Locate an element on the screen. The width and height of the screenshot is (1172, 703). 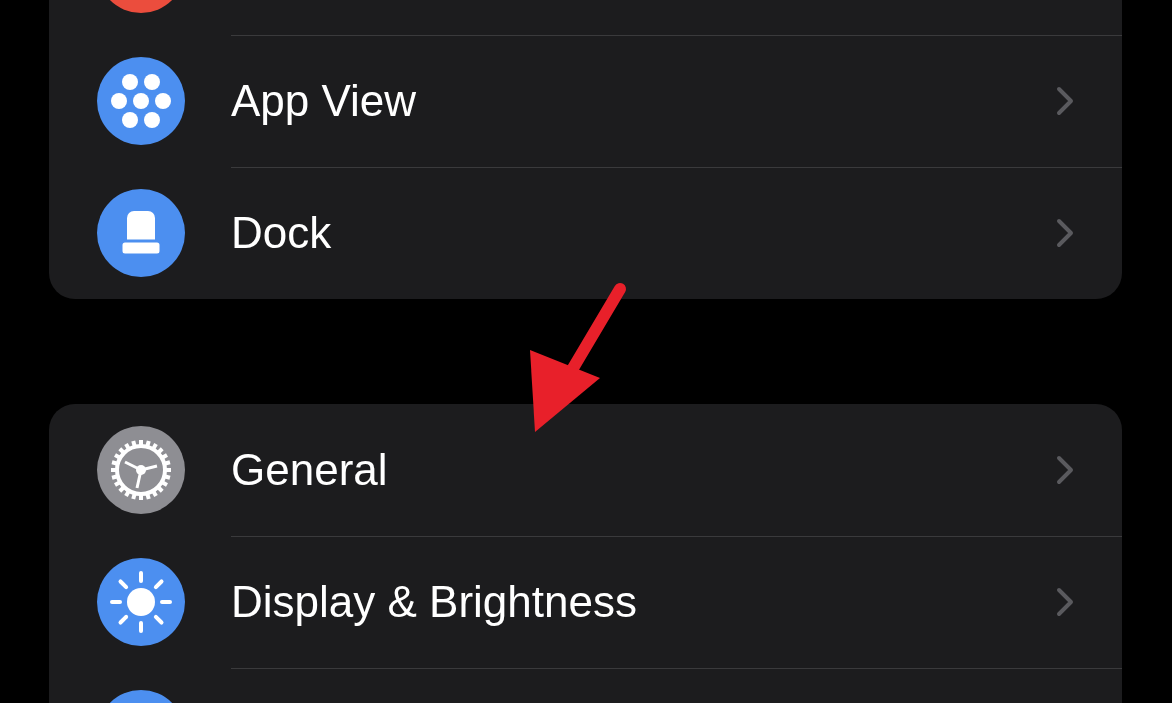
settings-item: General is located at coordinates (620, 470).